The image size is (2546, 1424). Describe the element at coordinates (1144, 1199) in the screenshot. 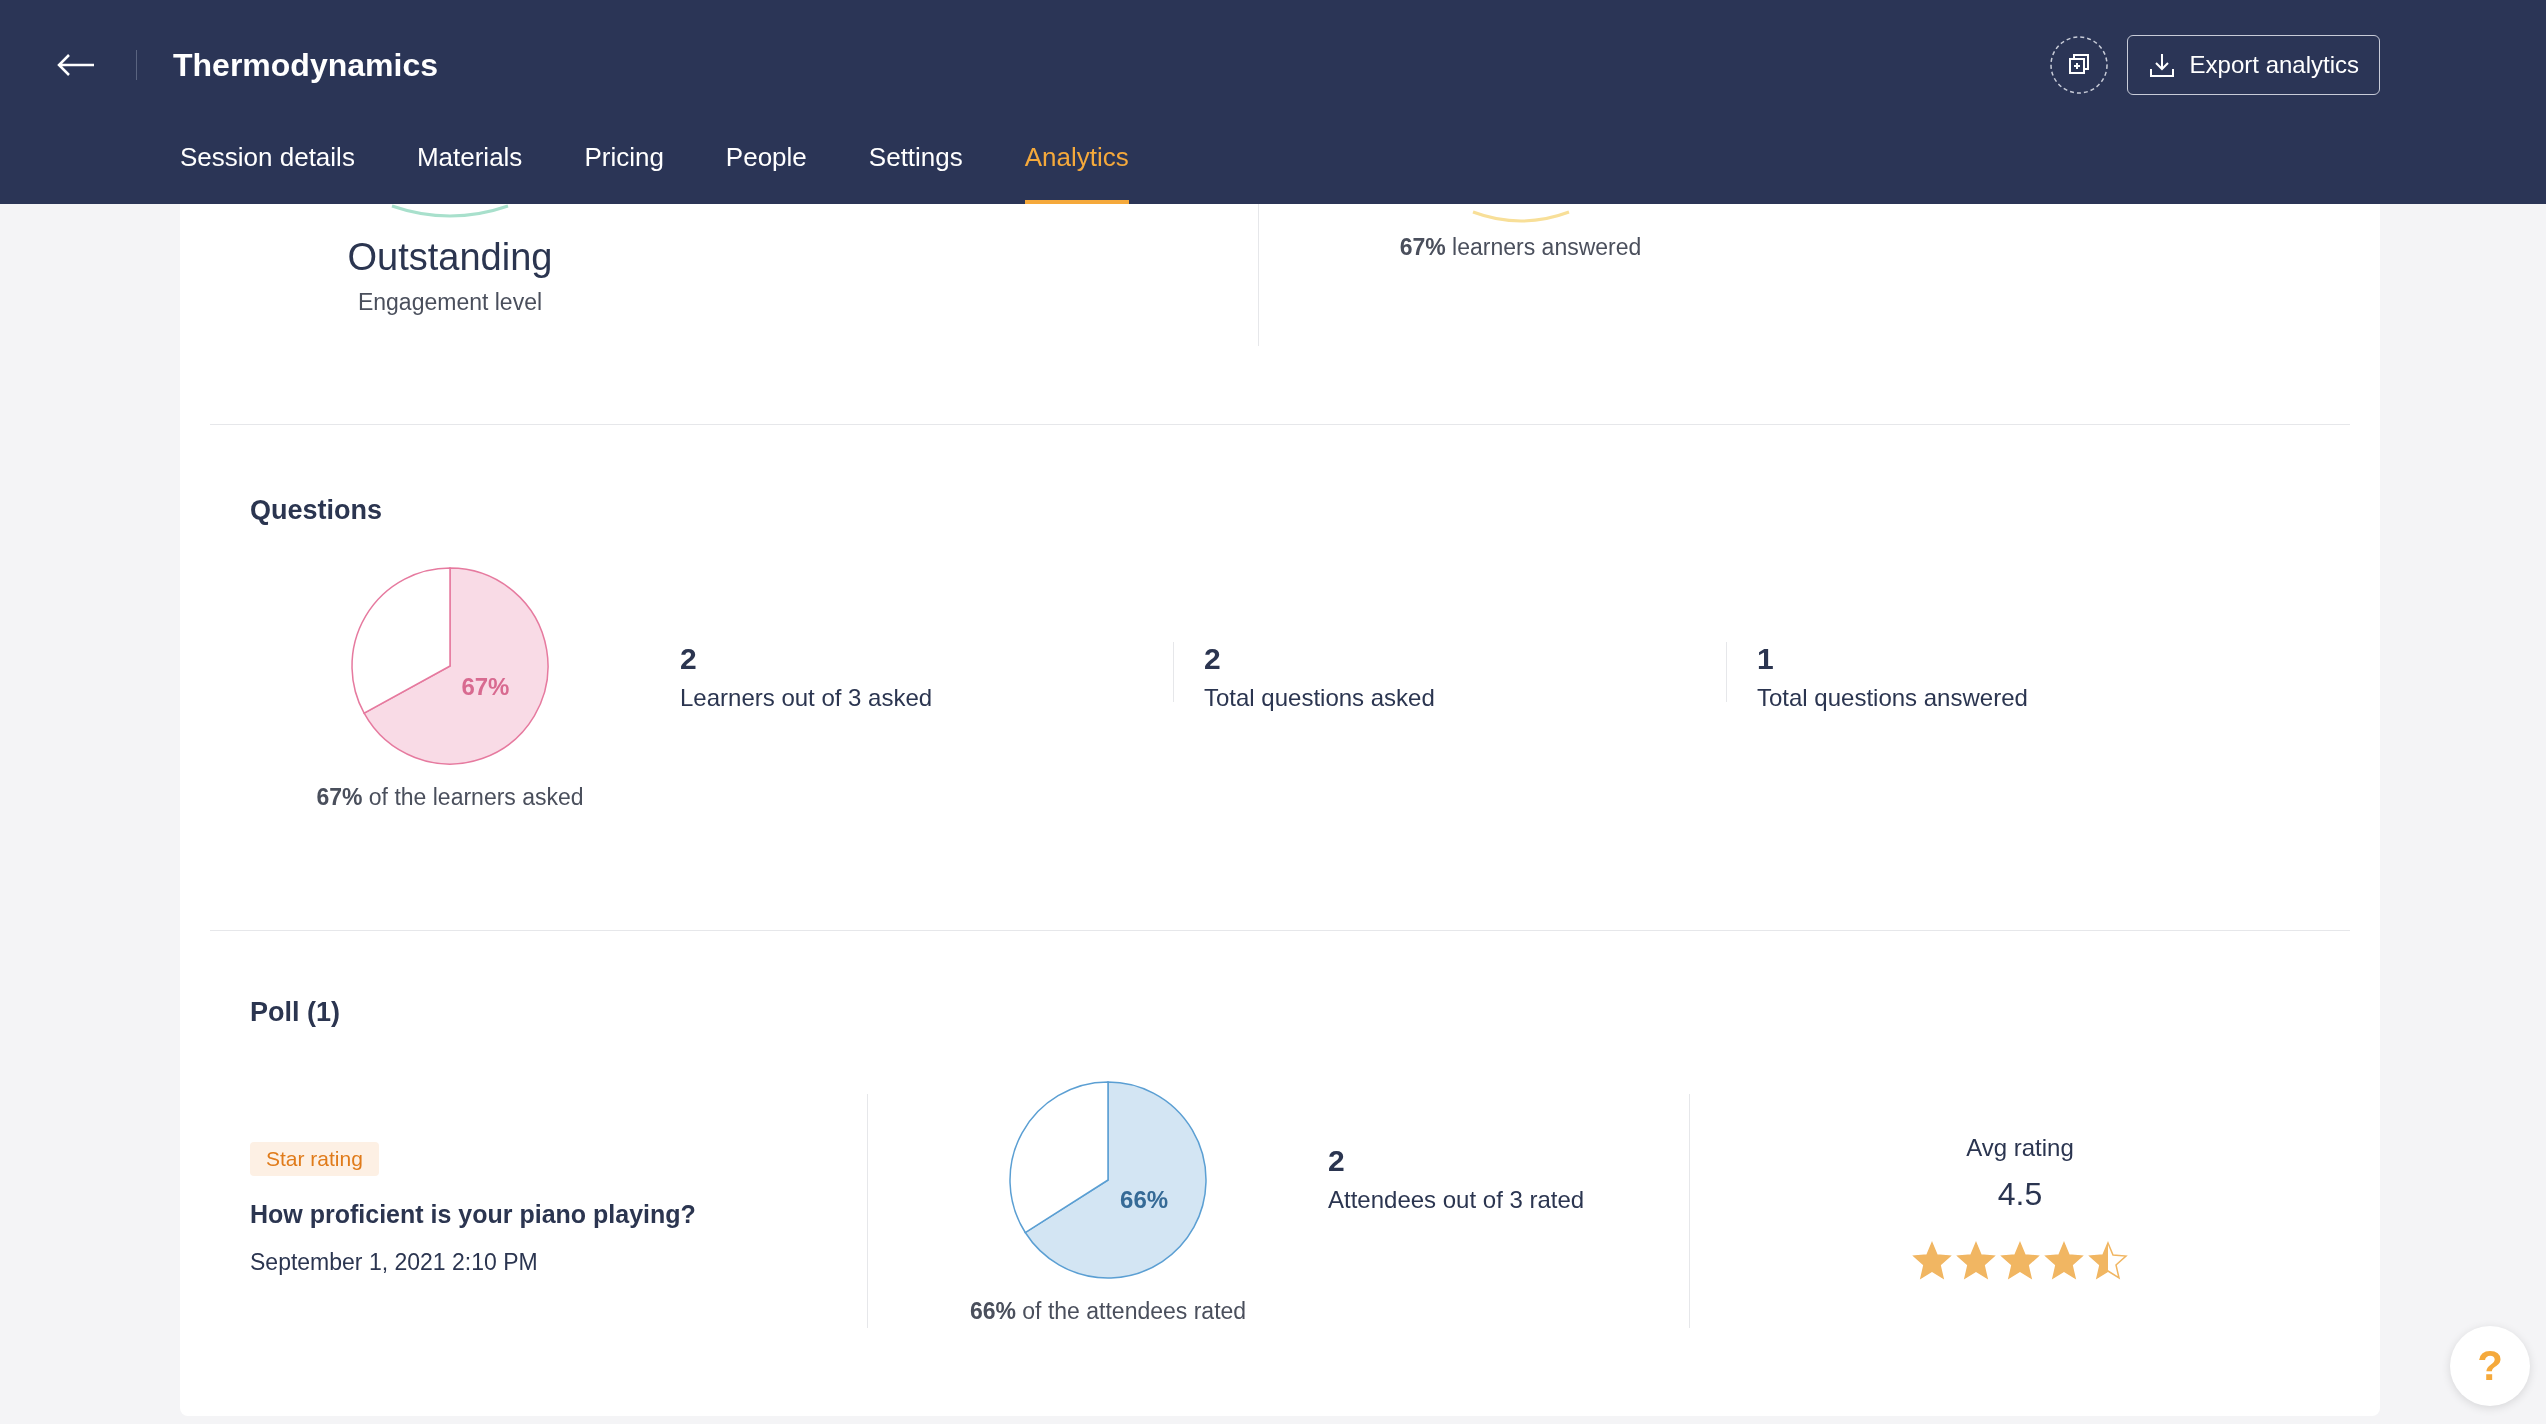

I see `pie-label: 66%` at that location.